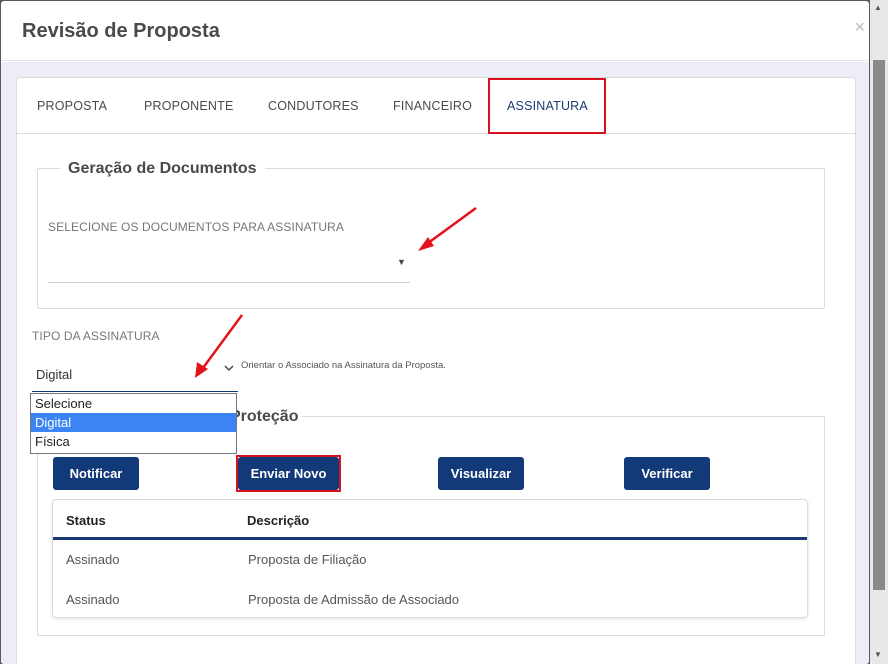 Image resolution: width=888 pixels, height=664 pixels. I want to click on modal-title: Revisão de Proposta, so click(121, 31).